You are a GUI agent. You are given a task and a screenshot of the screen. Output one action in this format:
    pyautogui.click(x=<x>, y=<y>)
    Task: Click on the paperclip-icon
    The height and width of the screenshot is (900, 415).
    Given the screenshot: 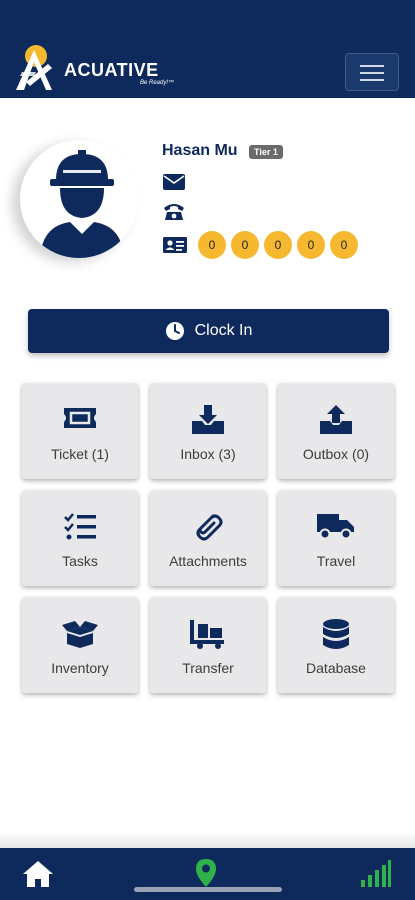 What is the action you would take?
    pyautogui.click(x=209, y=527)
    